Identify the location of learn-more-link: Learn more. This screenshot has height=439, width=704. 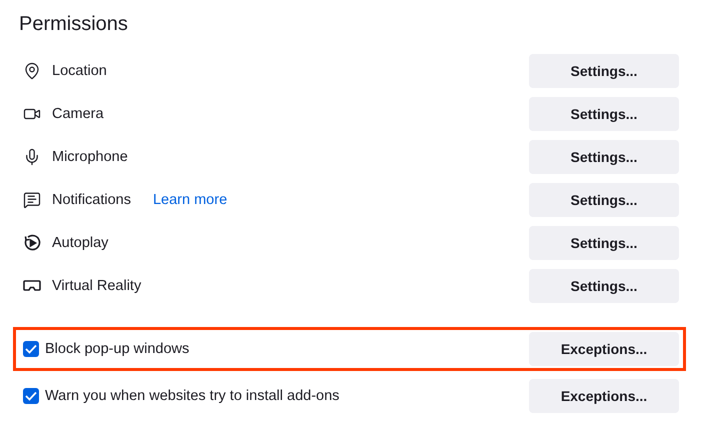
(190, 200).